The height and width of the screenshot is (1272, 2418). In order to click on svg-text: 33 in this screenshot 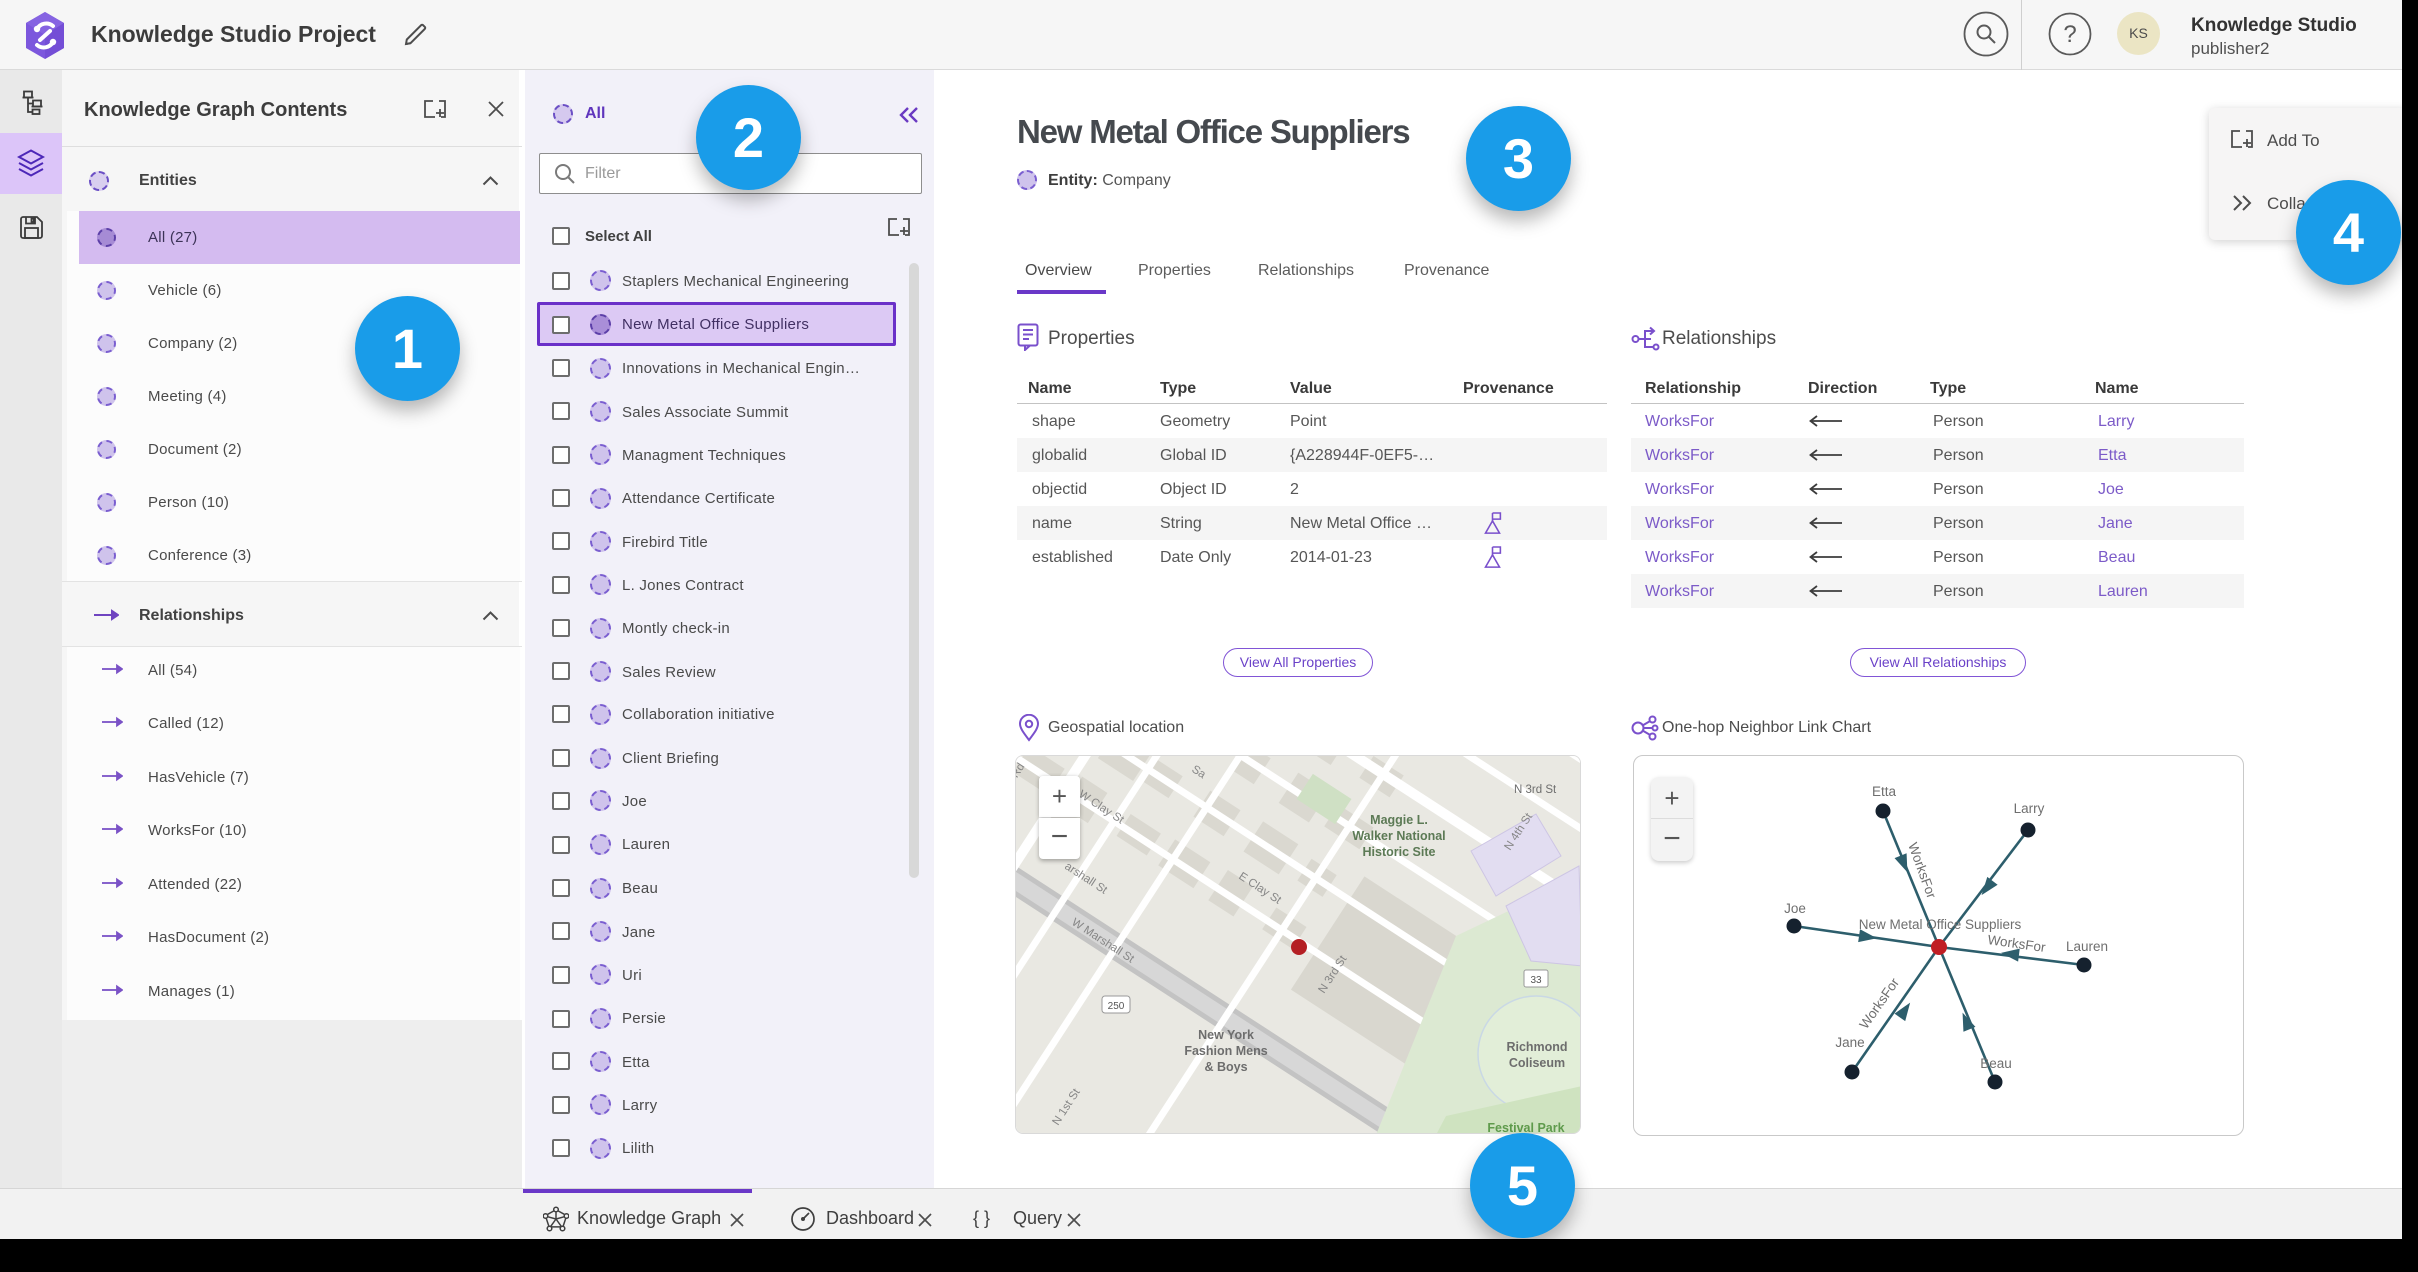, I will do `click(1536, 980)`.